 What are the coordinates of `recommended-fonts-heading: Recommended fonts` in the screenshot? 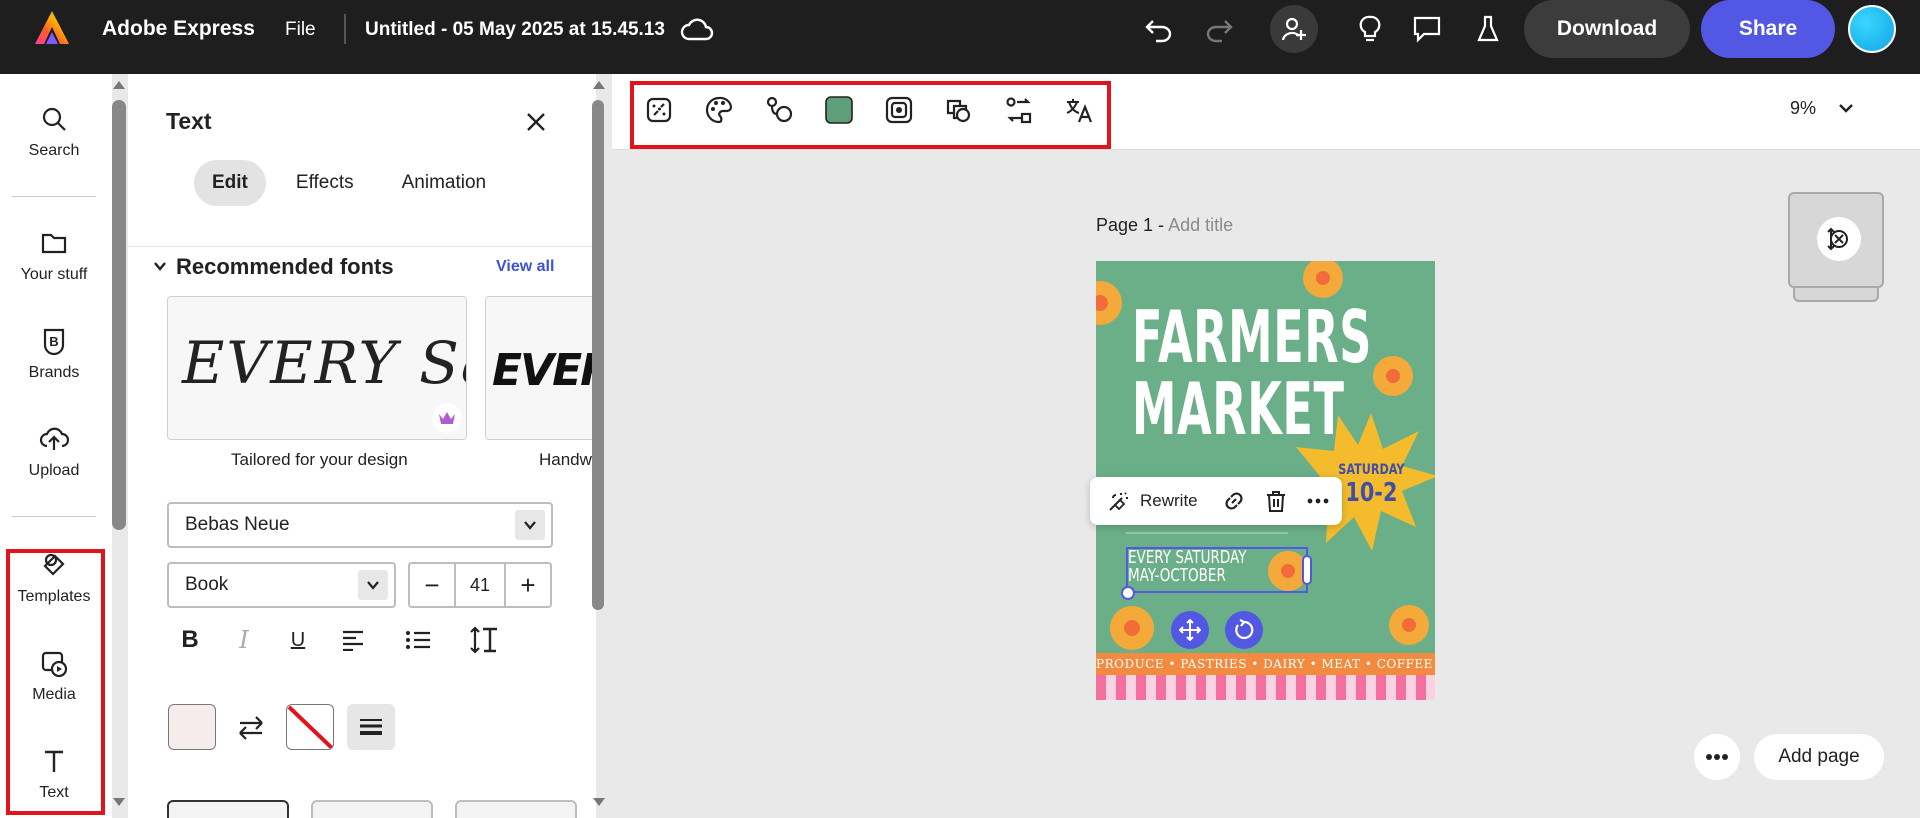 It's located at (285, 267).